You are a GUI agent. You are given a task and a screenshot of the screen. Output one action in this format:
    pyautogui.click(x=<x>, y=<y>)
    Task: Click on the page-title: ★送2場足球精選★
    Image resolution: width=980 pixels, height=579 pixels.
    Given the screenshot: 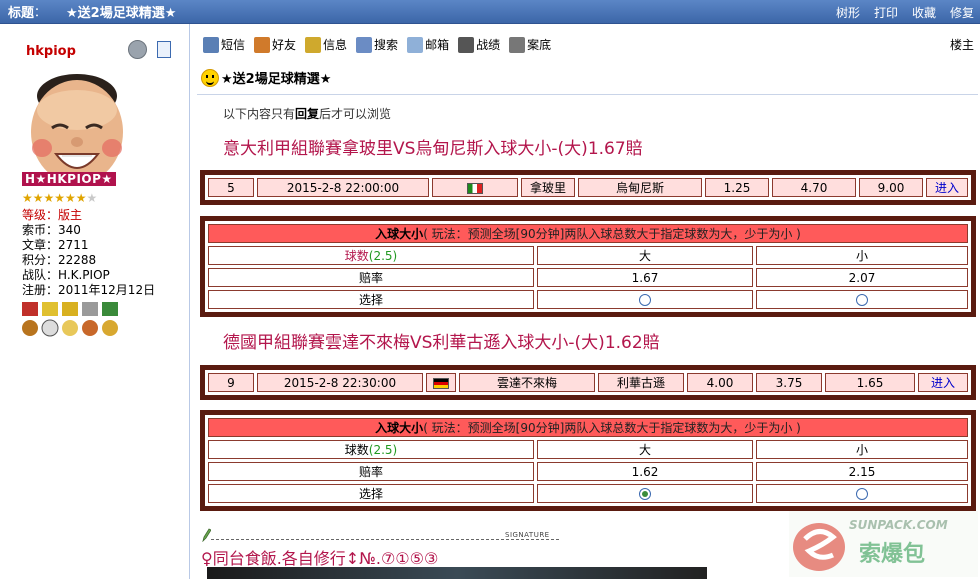 What is the action you would take?
    pyautogui.click(x=121, y=13)
    